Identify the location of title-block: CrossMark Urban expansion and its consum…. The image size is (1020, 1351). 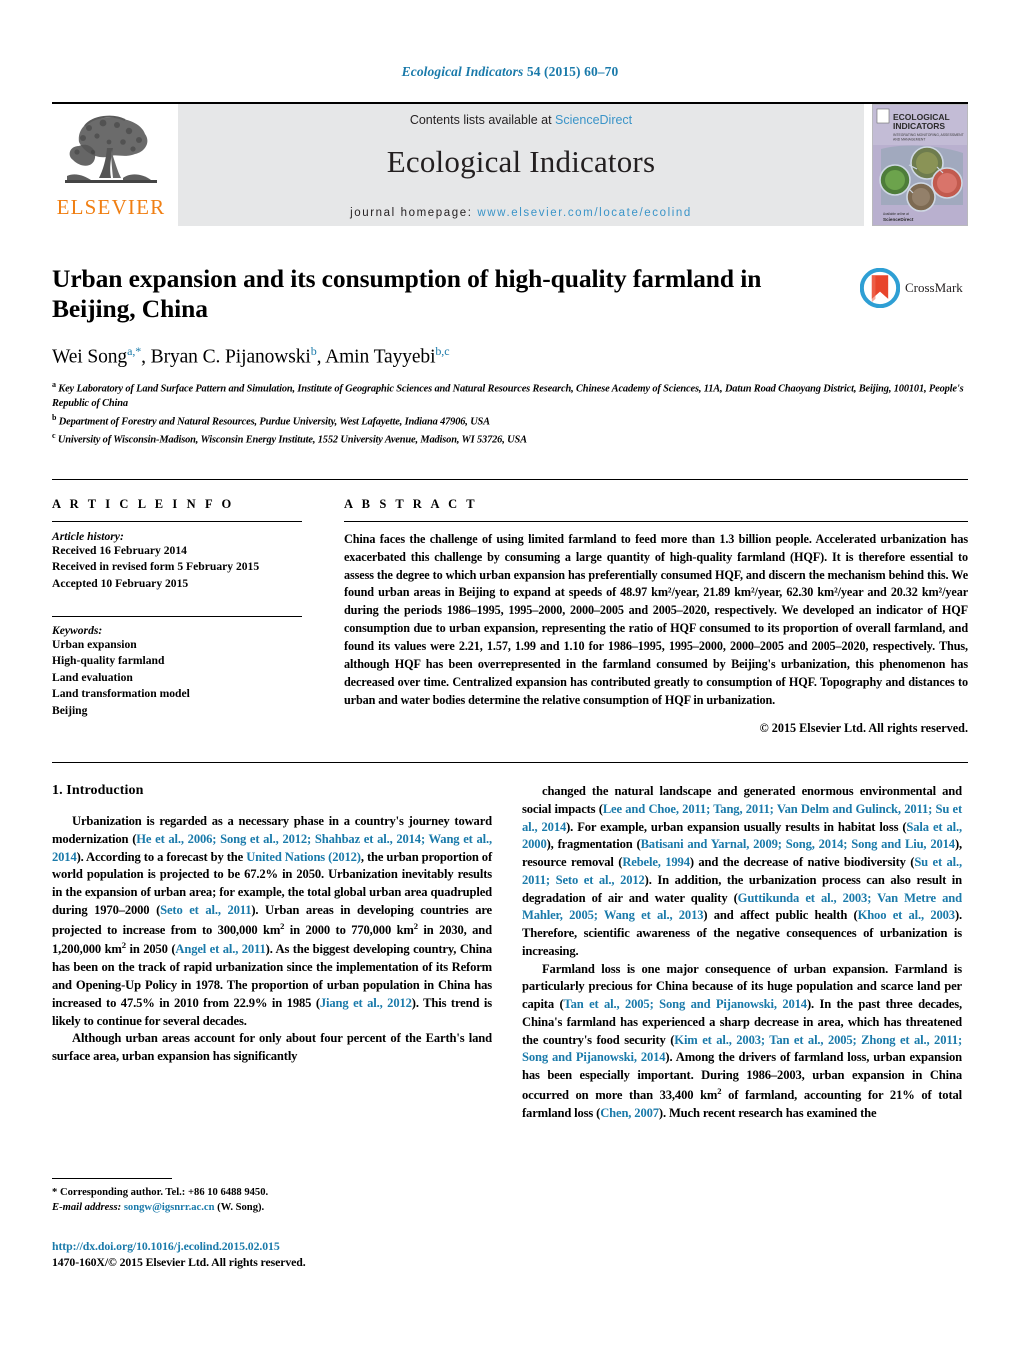
(510, 356).